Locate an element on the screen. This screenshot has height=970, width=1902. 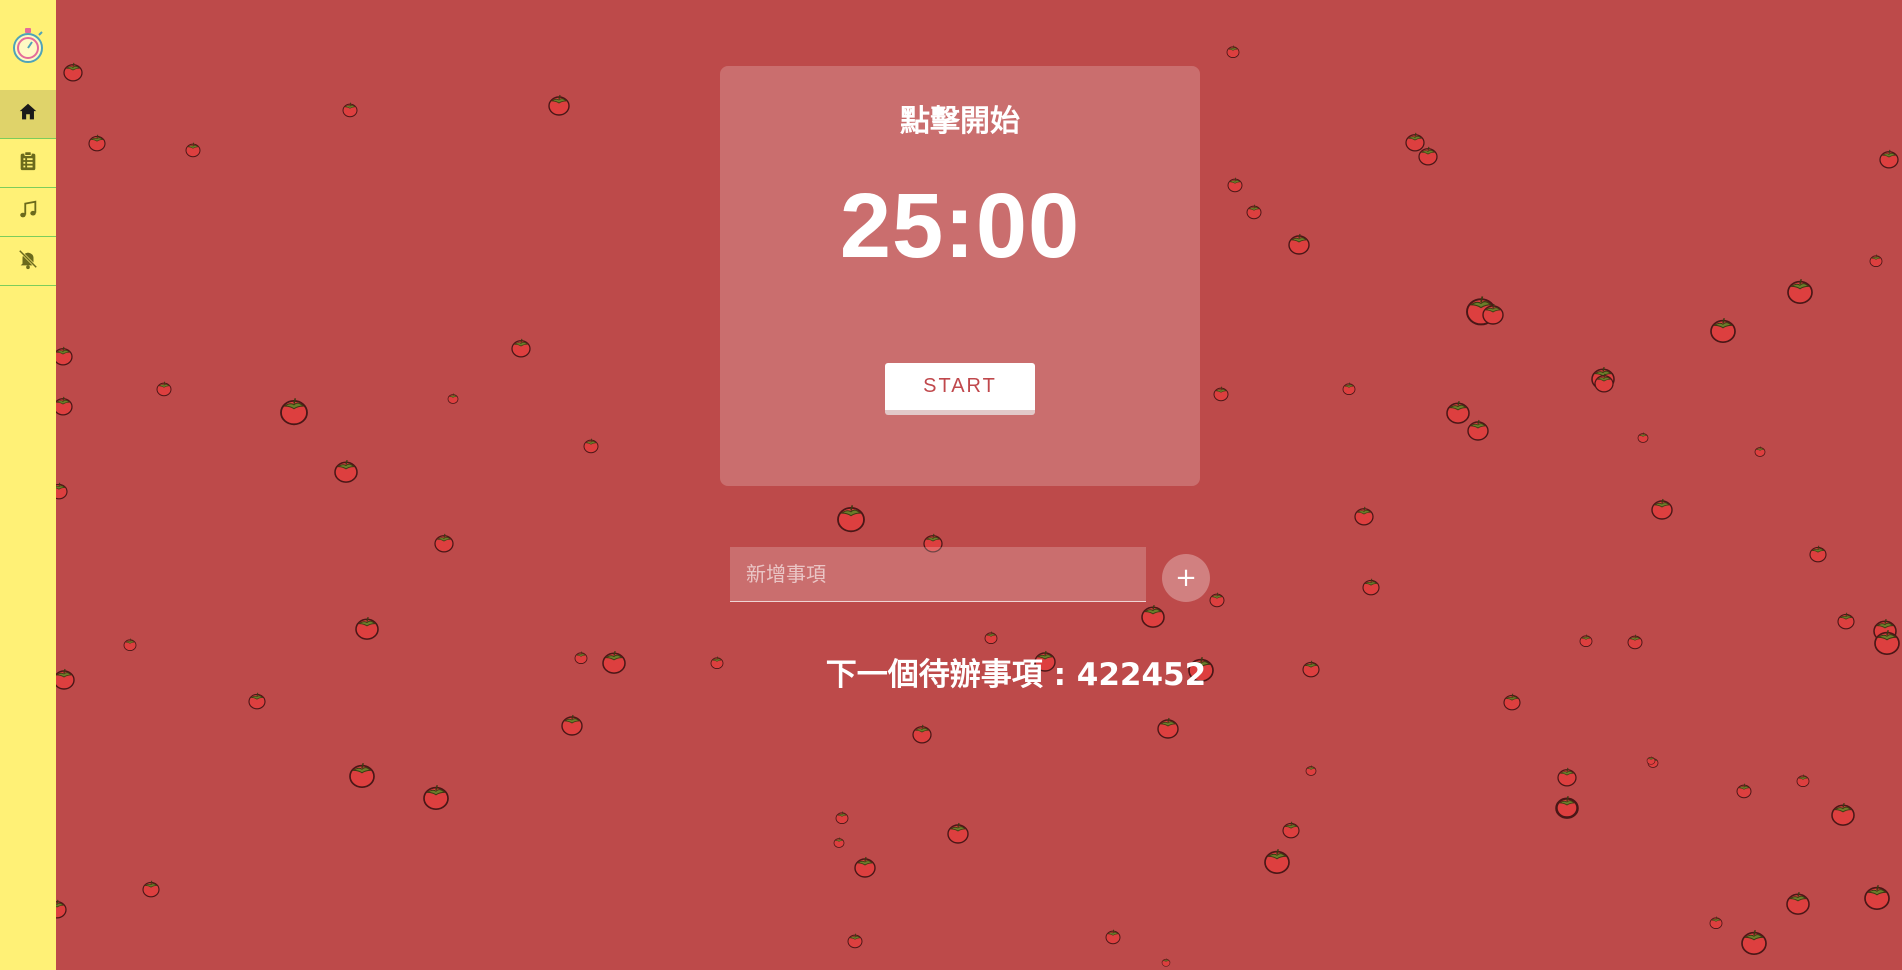
sidebar-item-todo-list is located at coordinates (28, 163).